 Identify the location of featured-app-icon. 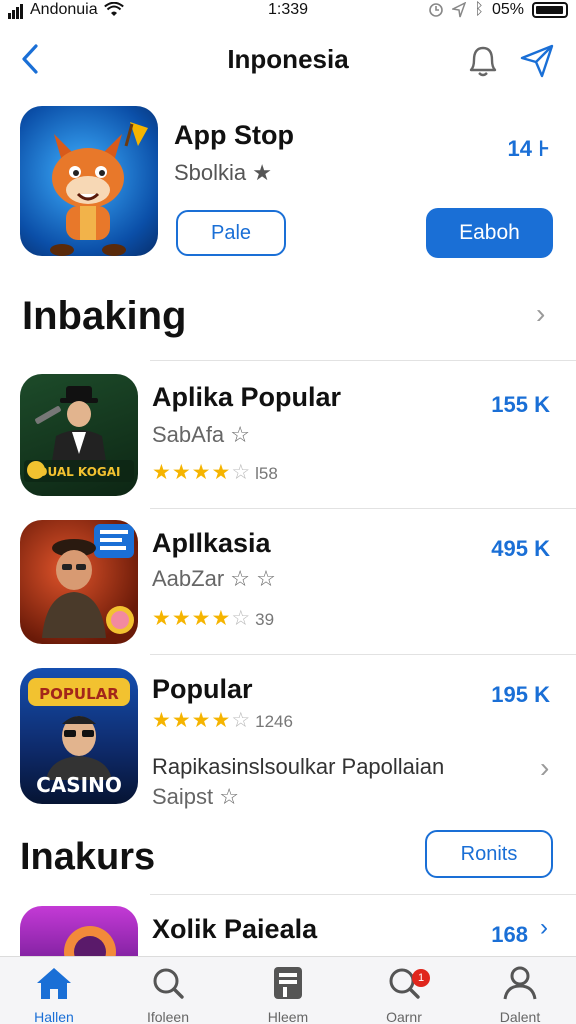
(89, 181).